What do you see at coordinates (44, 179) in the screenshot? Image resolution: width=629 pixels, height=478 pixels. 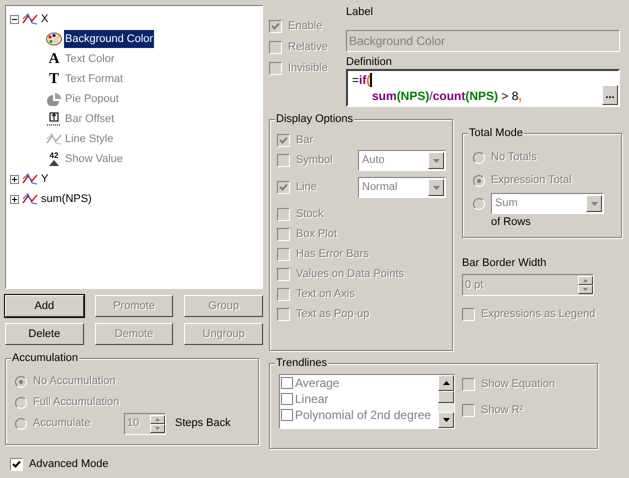 I see `tree-item: Y` at bounding box center [44, 179].